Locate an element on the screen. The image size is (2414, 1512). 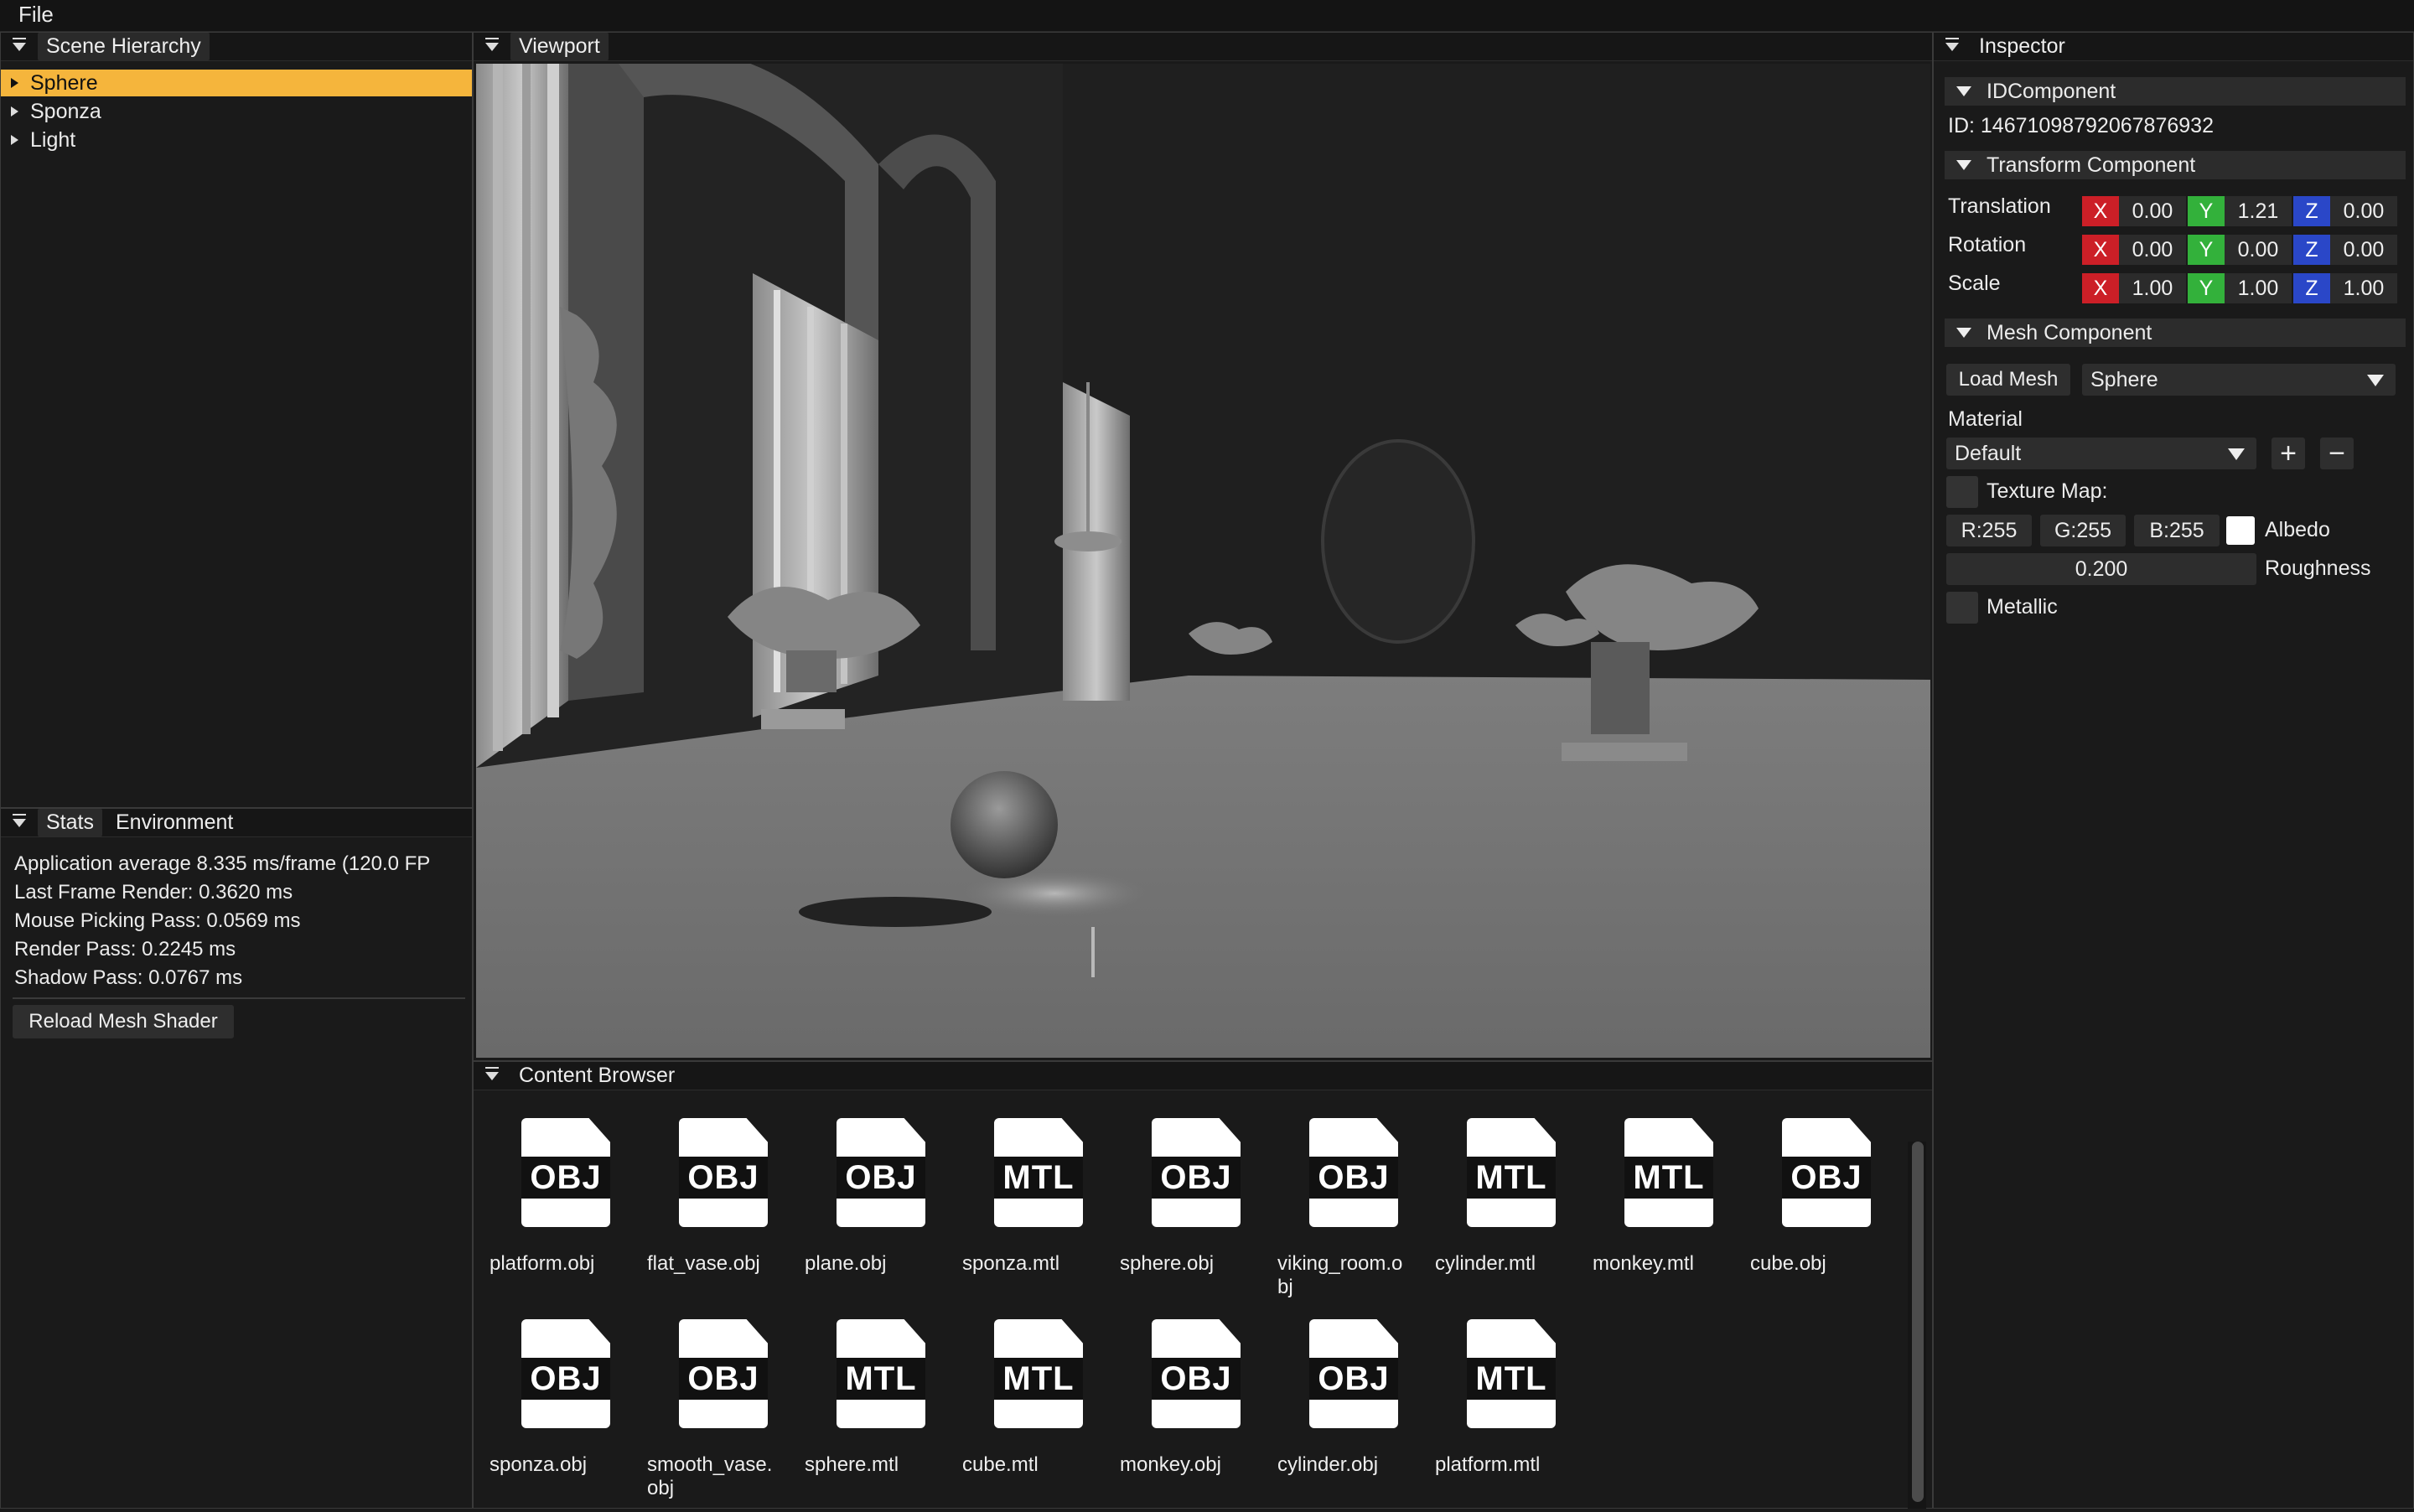
file-item: MTL cube.mtl is located at coordinates (1038, 1415).